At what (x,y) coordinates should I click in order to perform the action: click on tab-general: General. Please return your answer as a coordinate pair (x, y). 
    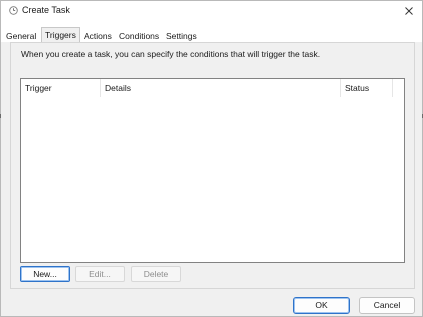
    Looking at the image, I should click on (21, 36).